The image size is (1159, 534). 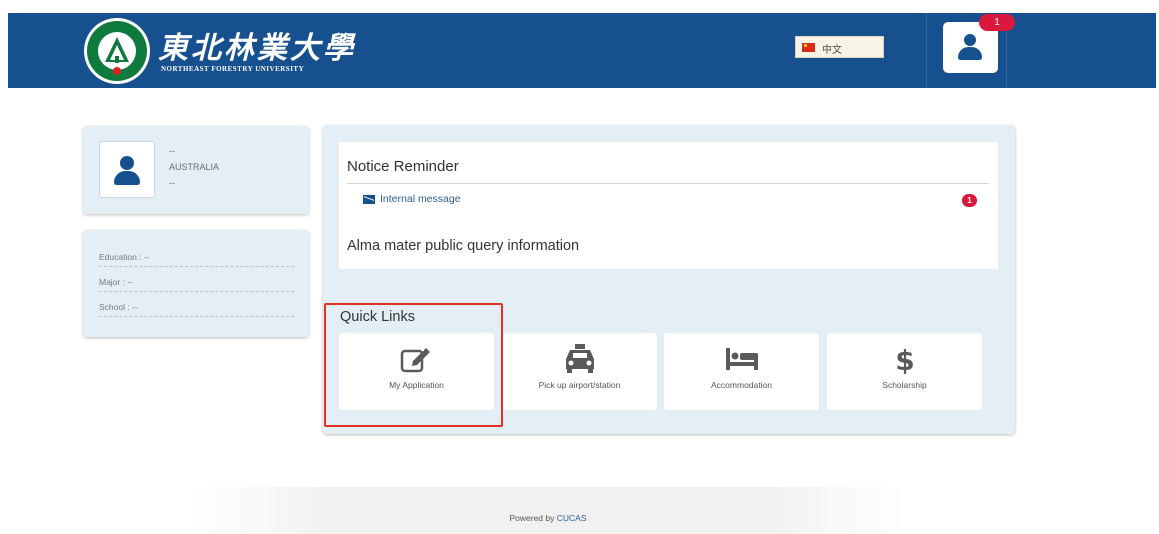 I want to click on footer-text: Powered by CUCAS, so click(x=548, y=518).